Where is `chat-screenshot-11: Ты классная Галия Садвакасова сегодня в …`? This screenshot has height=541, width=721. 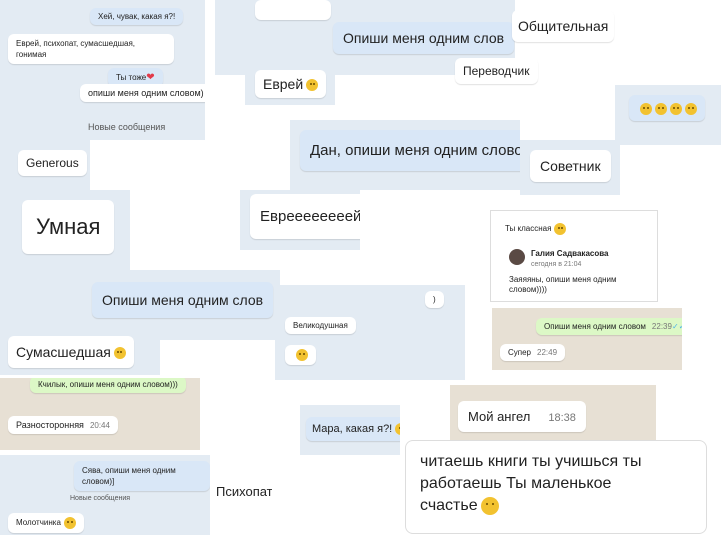
chat-screenshot-11: Ты классная Галия Садвакасова сегодня в … is located at coordinates (574, 256).